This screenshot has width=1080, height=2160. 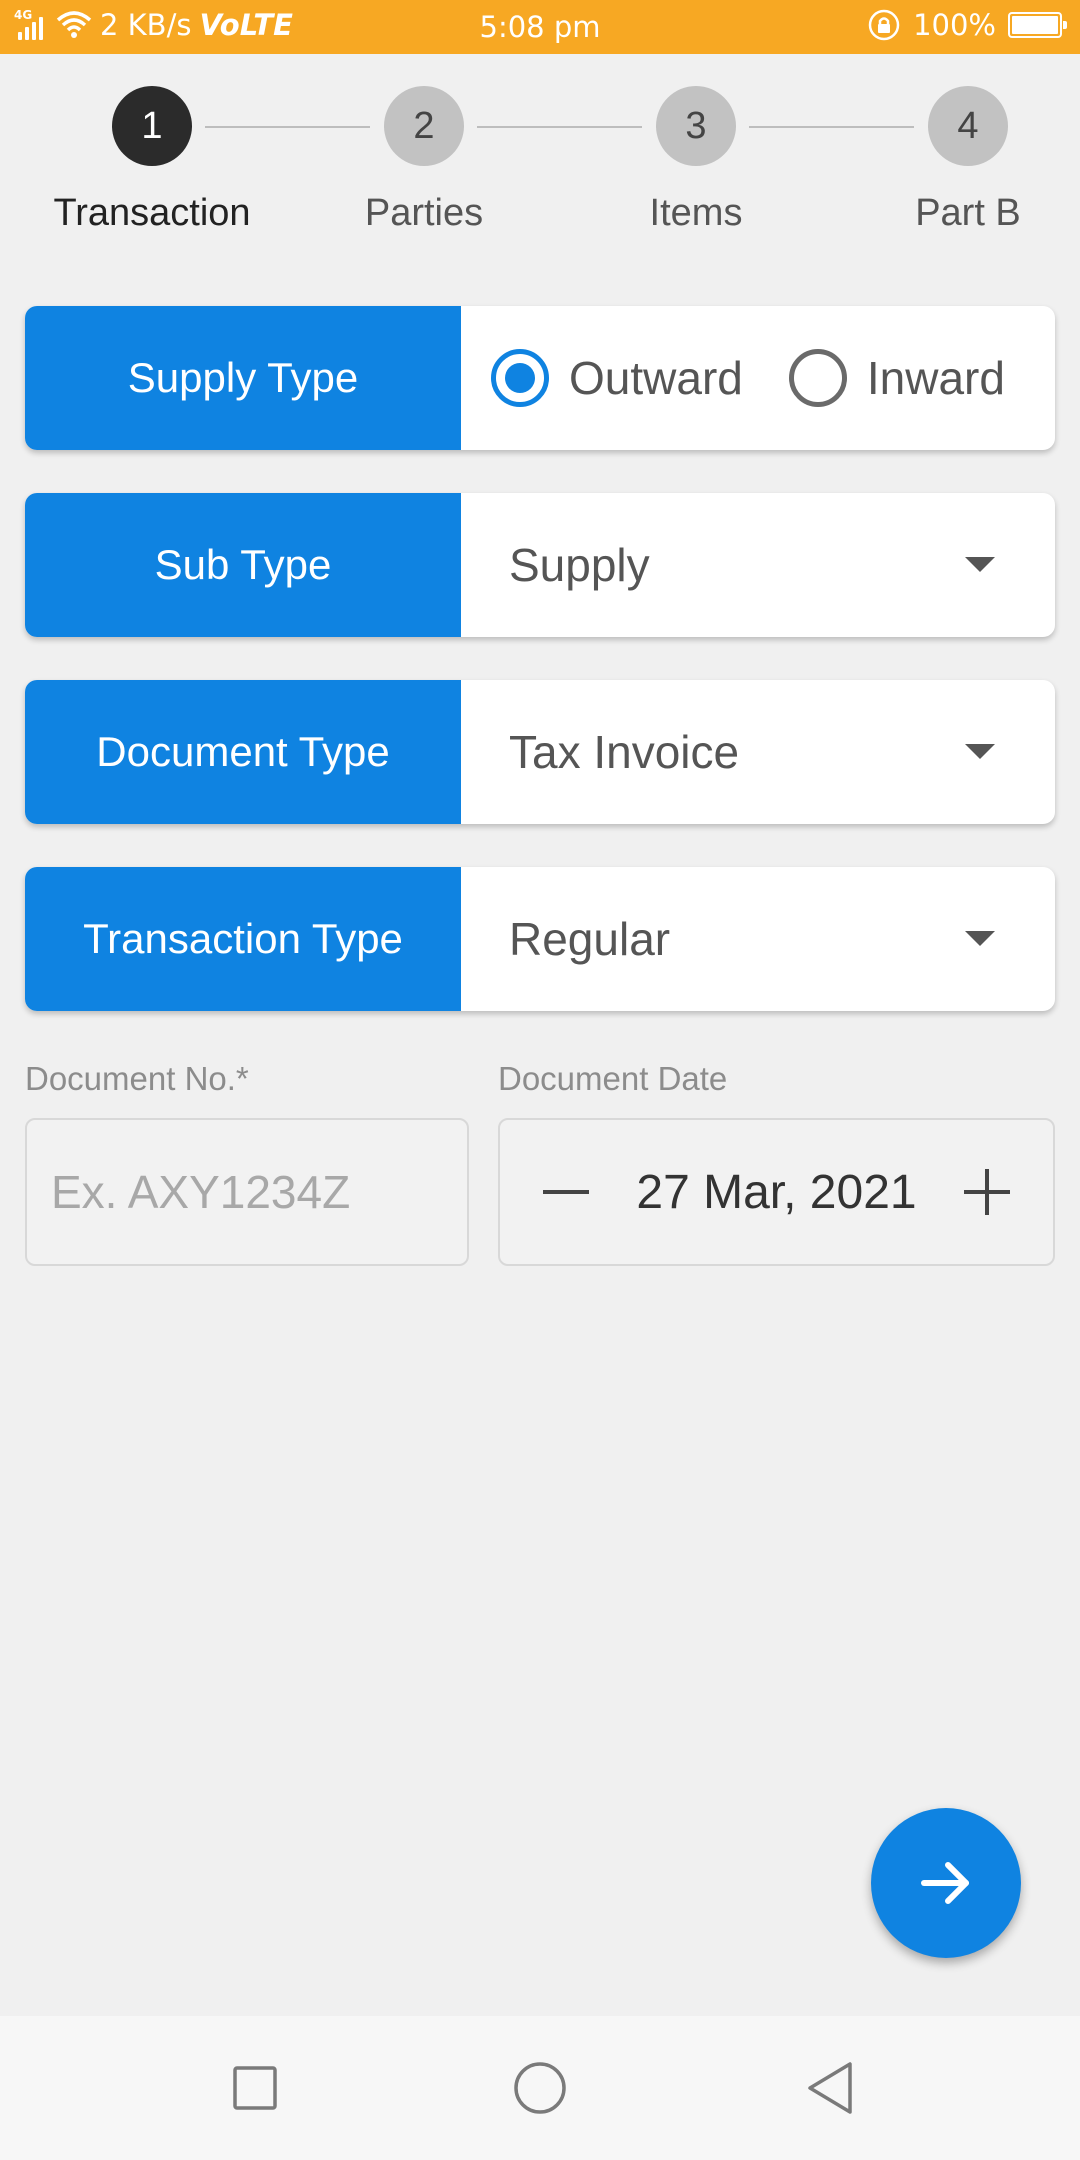 I want to click on progress-stepper: 1 Transaction 2 Parties 3 Items 4 Part B, so click(x=540, y=171).